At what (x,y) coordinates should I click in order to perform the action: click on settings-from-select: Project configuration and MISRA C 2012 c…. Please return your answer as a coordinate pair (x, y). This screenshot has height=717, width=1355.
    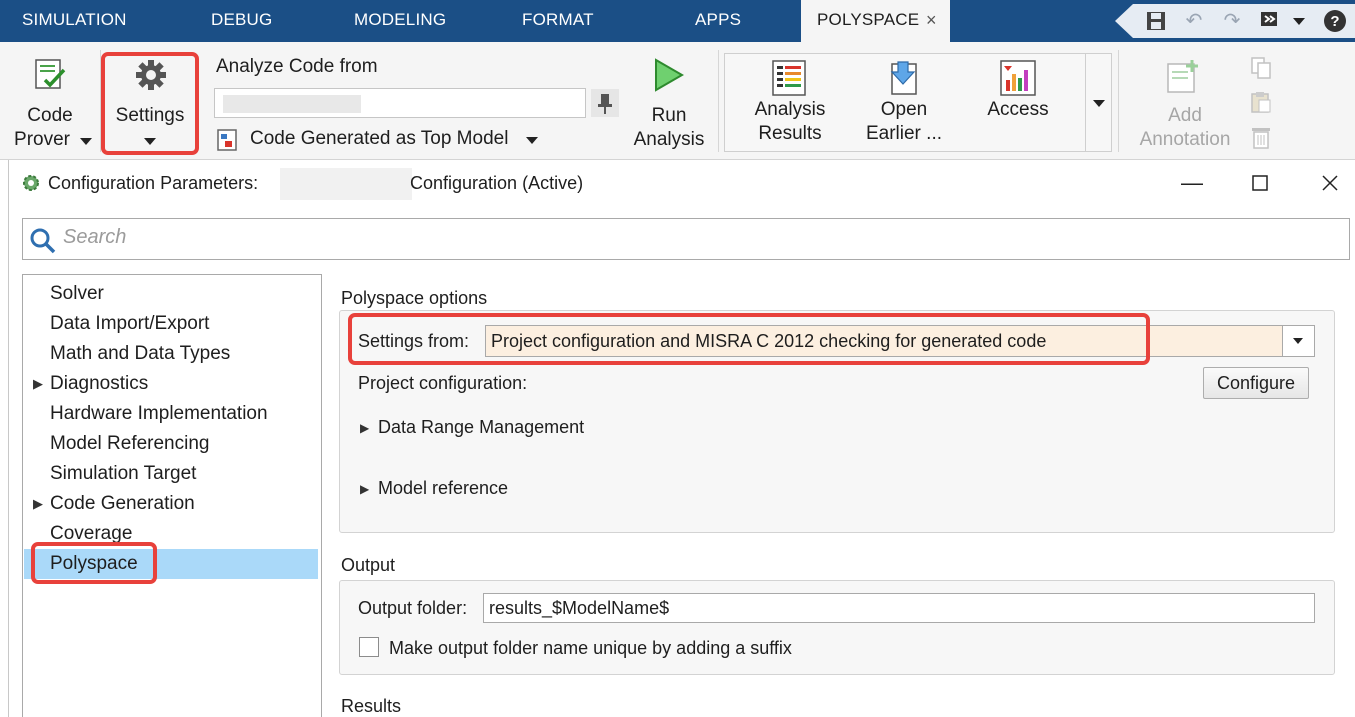
    Looking at the image, I should click on (900, 341).